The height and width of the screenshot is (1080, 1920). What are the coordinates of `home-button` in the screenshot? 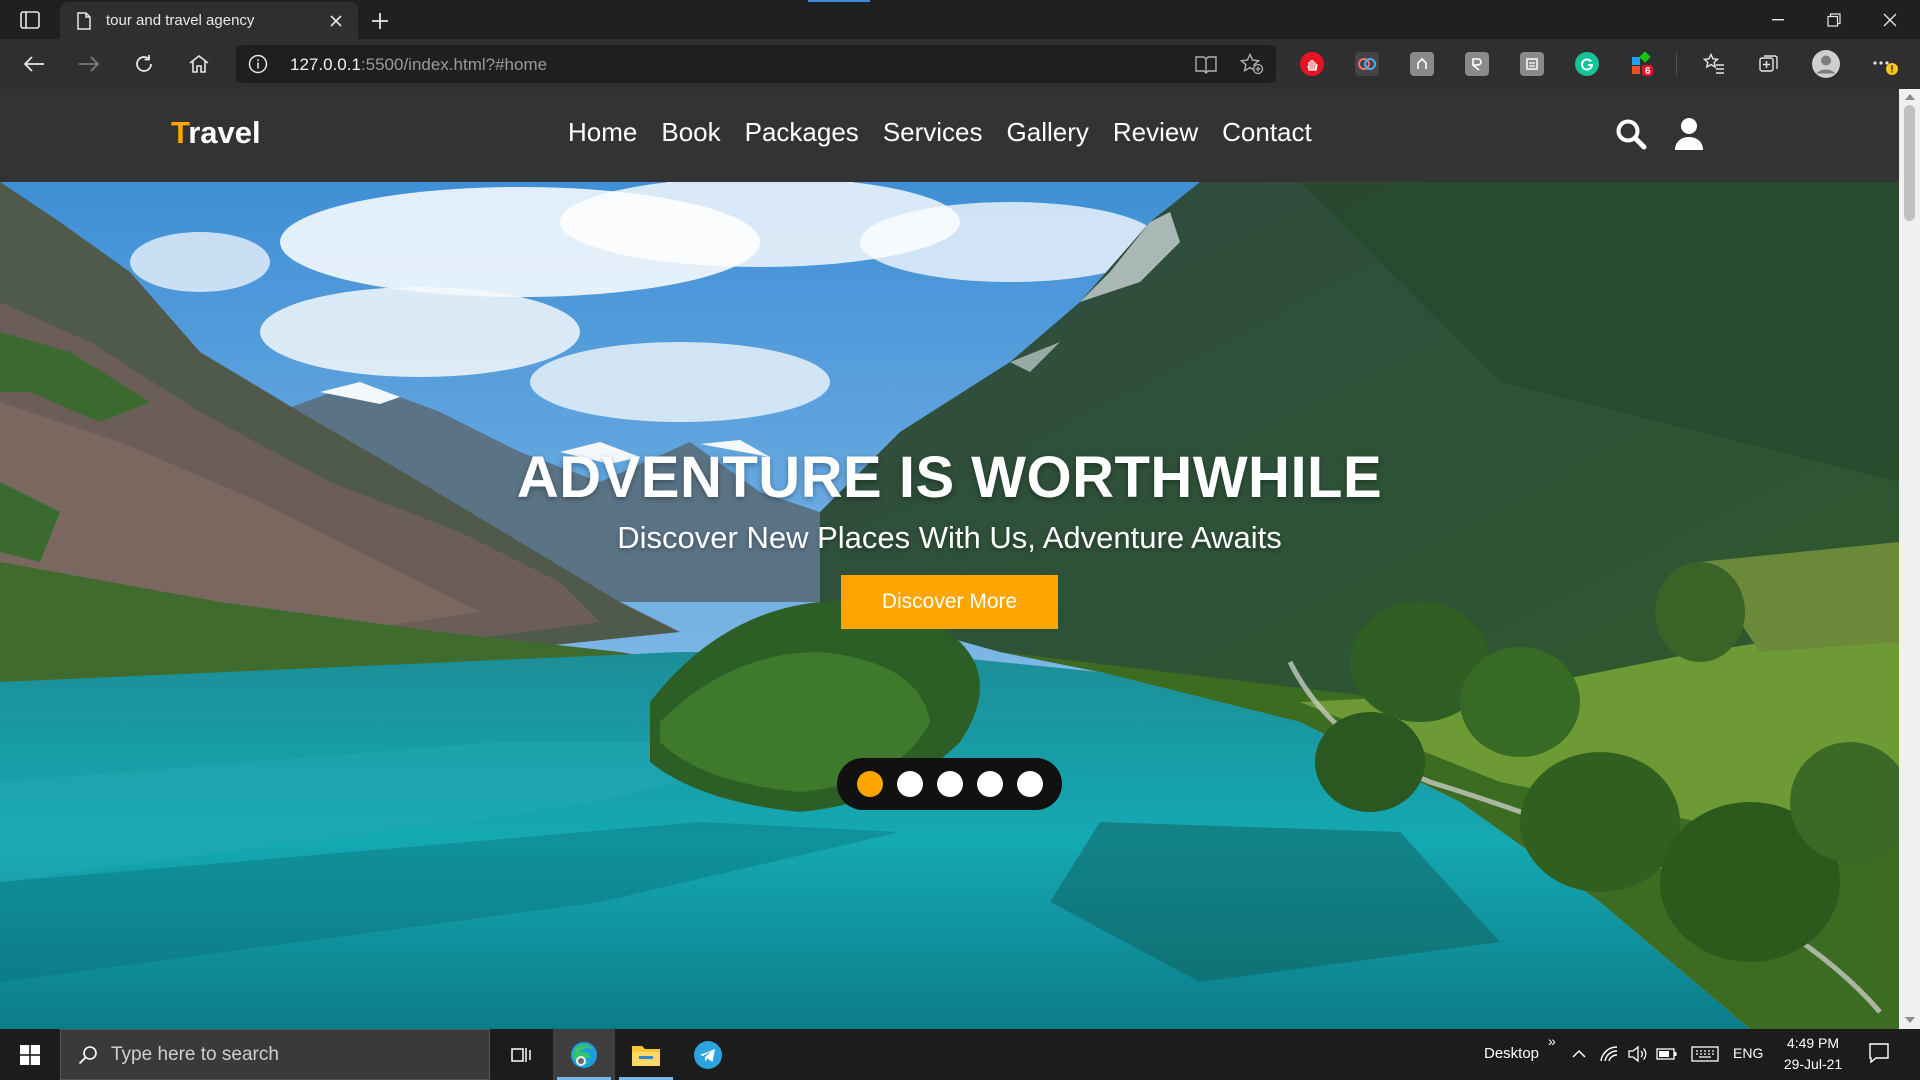 It's located at (199, 64).